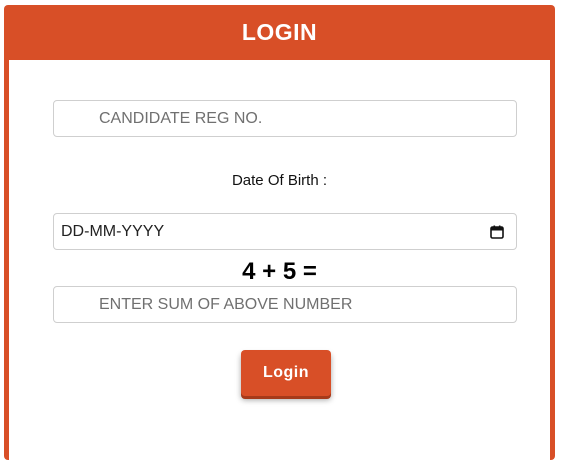 This screenshot has width=561, height=467. I want to click on sum-placeholder: ENTER SUM OF ABOVE NUMBER, so click(226, 304).